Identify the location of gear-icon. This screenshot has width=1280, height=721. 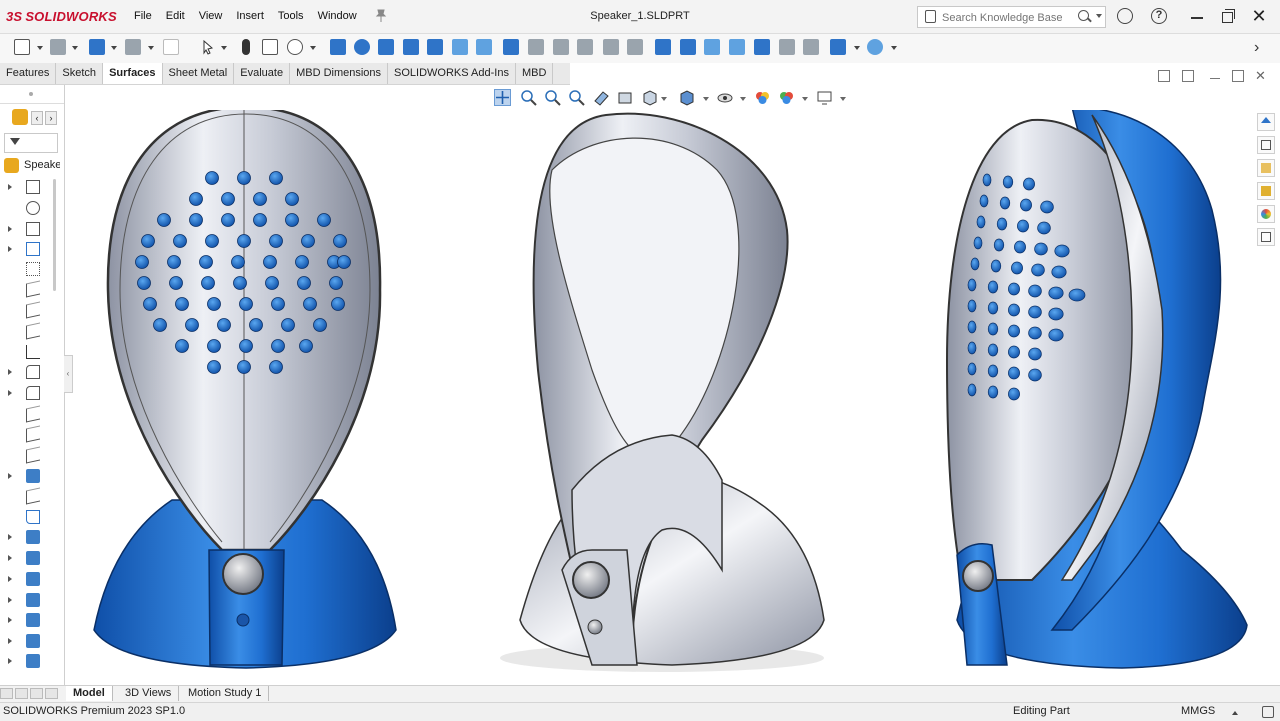
(295, 47).